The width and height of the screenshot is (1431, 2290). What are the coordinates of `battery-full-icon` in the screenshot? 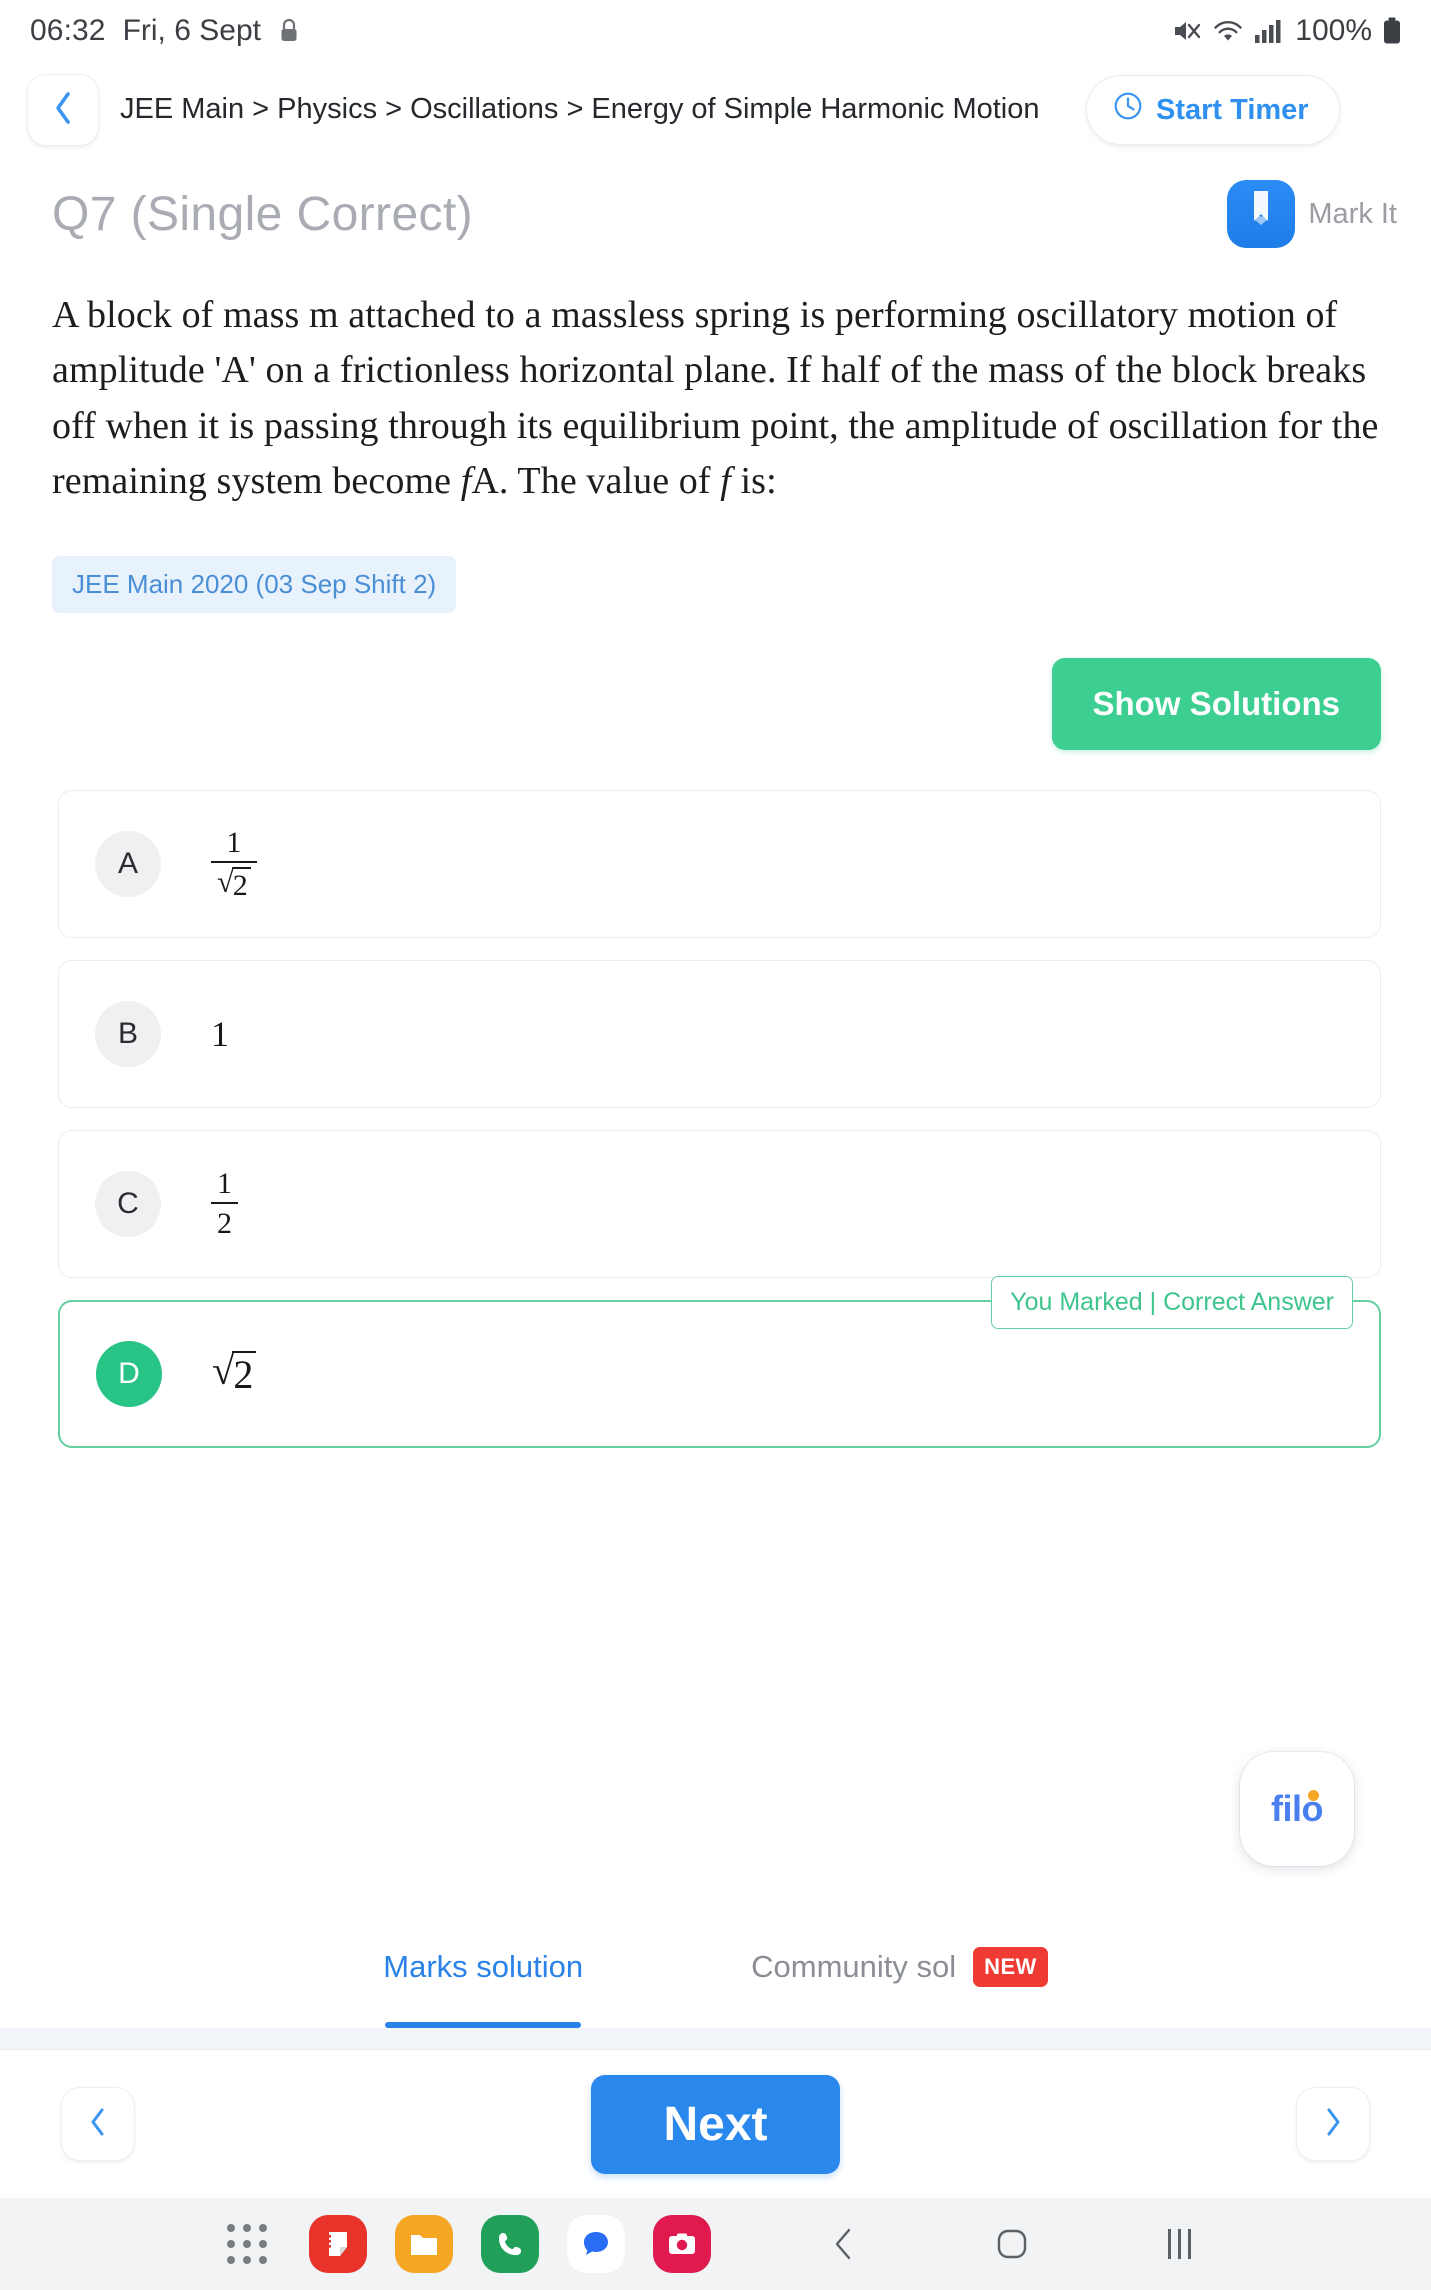 It's located at (1392, 31).